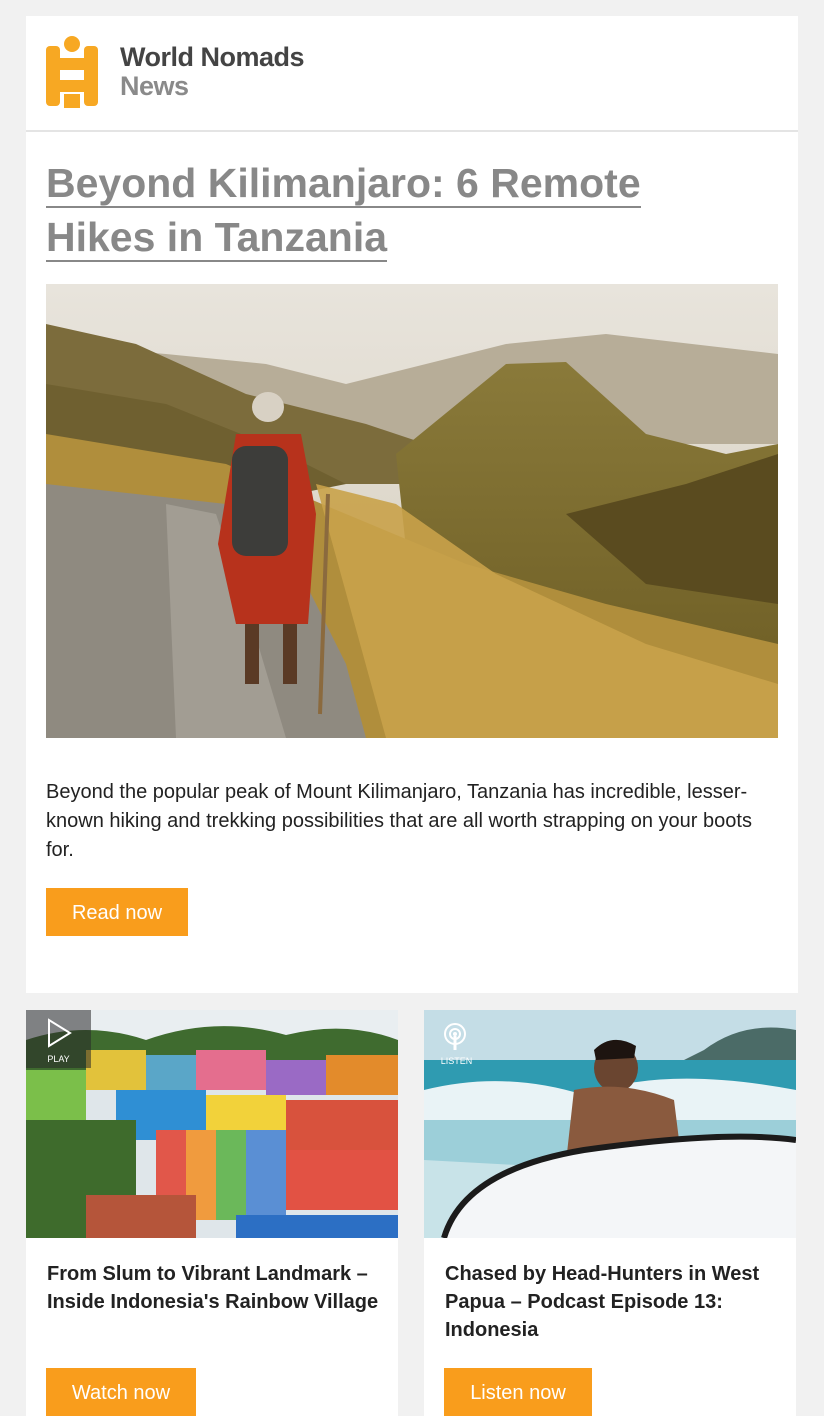 The width and height of the screenshot is (824, 1416). What do you see at coordinates (455, 1036) in the screenshot?
I see `podcast-icon` at bounding box center [455, 1036].